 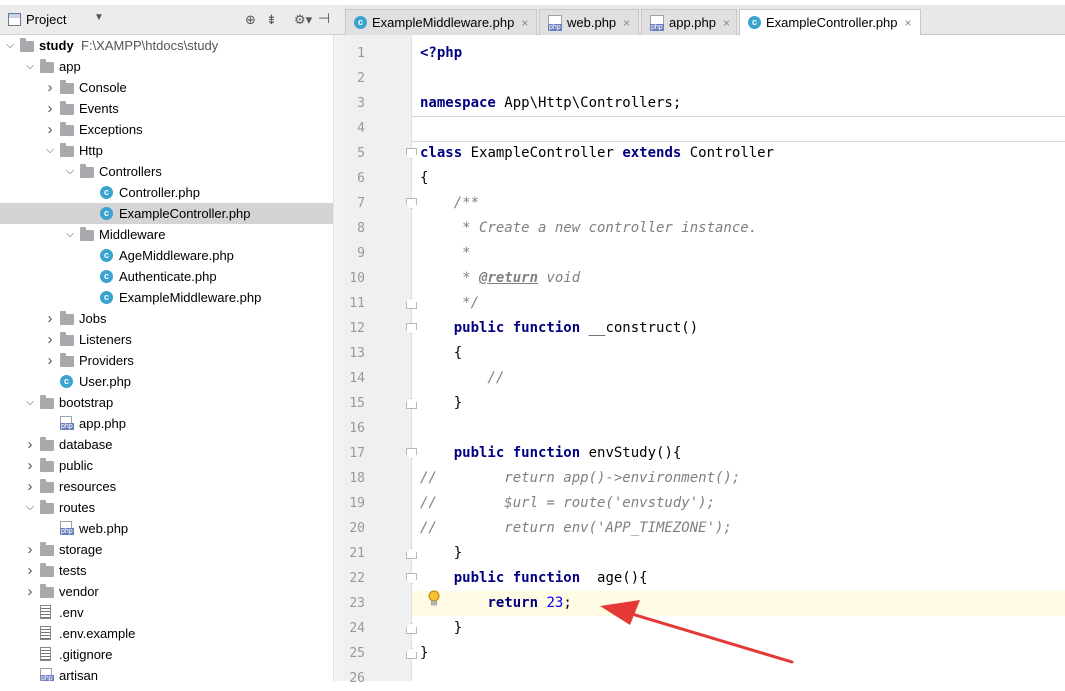 What do you see at coordinates (689, 22) in the screenshot?
I see `editor-tab: app.php ×` at bounding box center [689, 22].